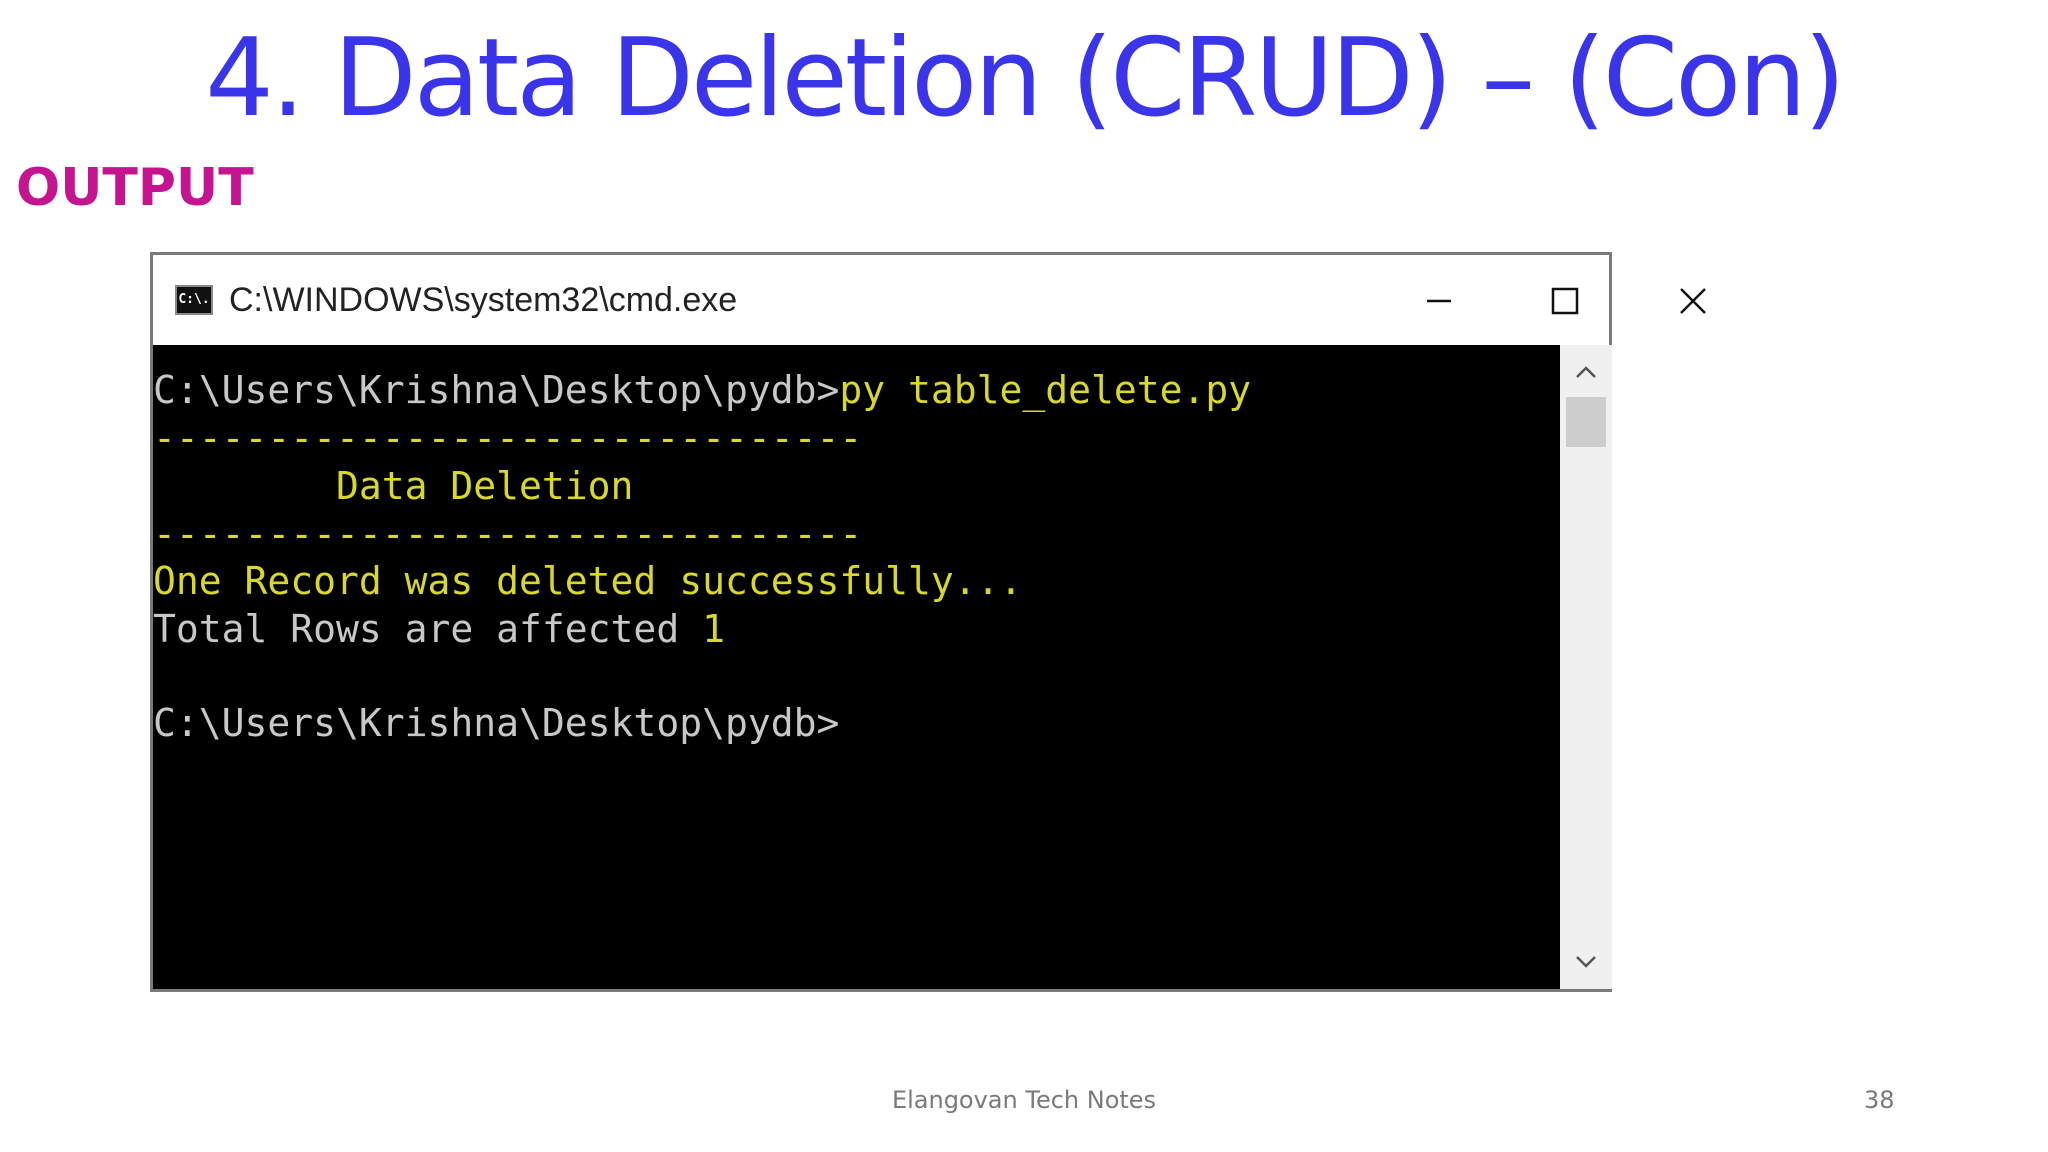 The image size is (2048, 1152). Describe the element at coordinates (1586, 667) in the screenshot. I see `vertical-scrollbar` at that location.